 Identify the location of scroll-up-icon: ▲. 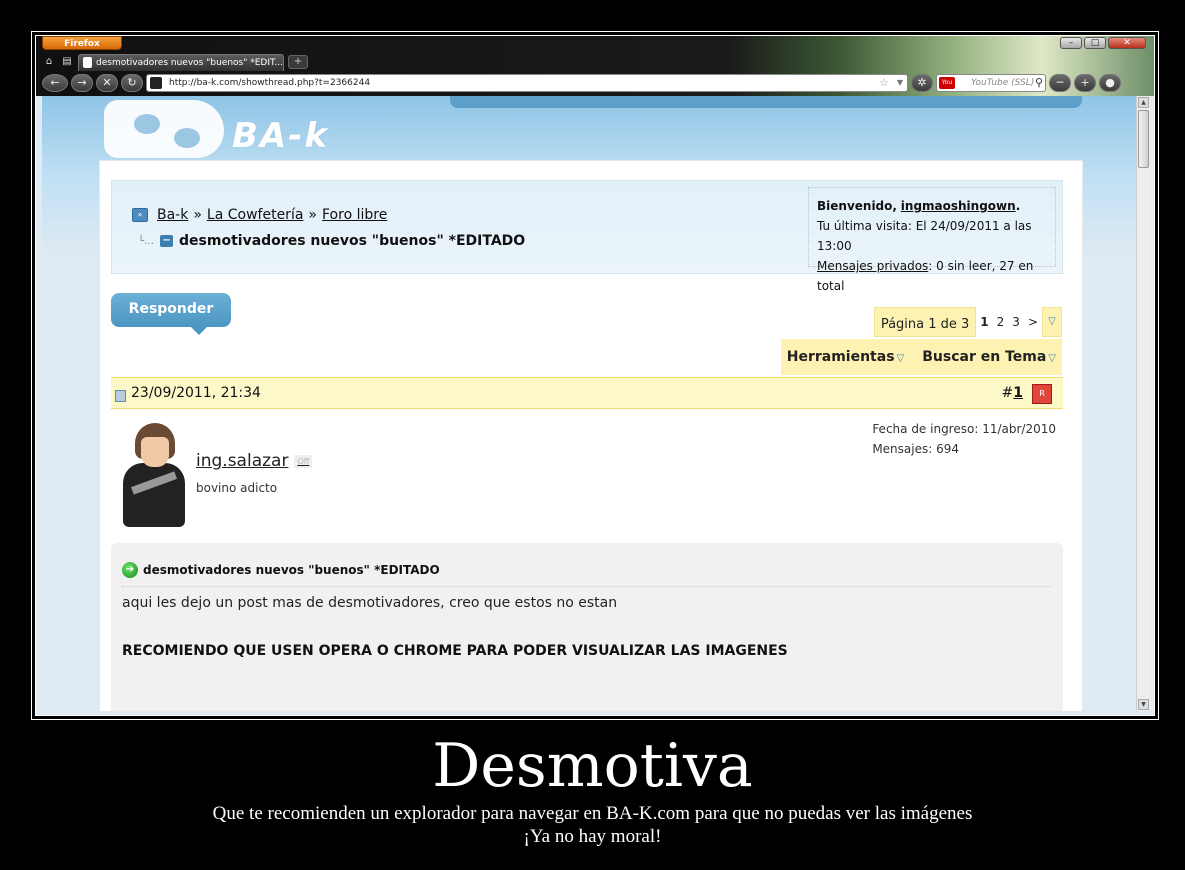
(1143, 102).